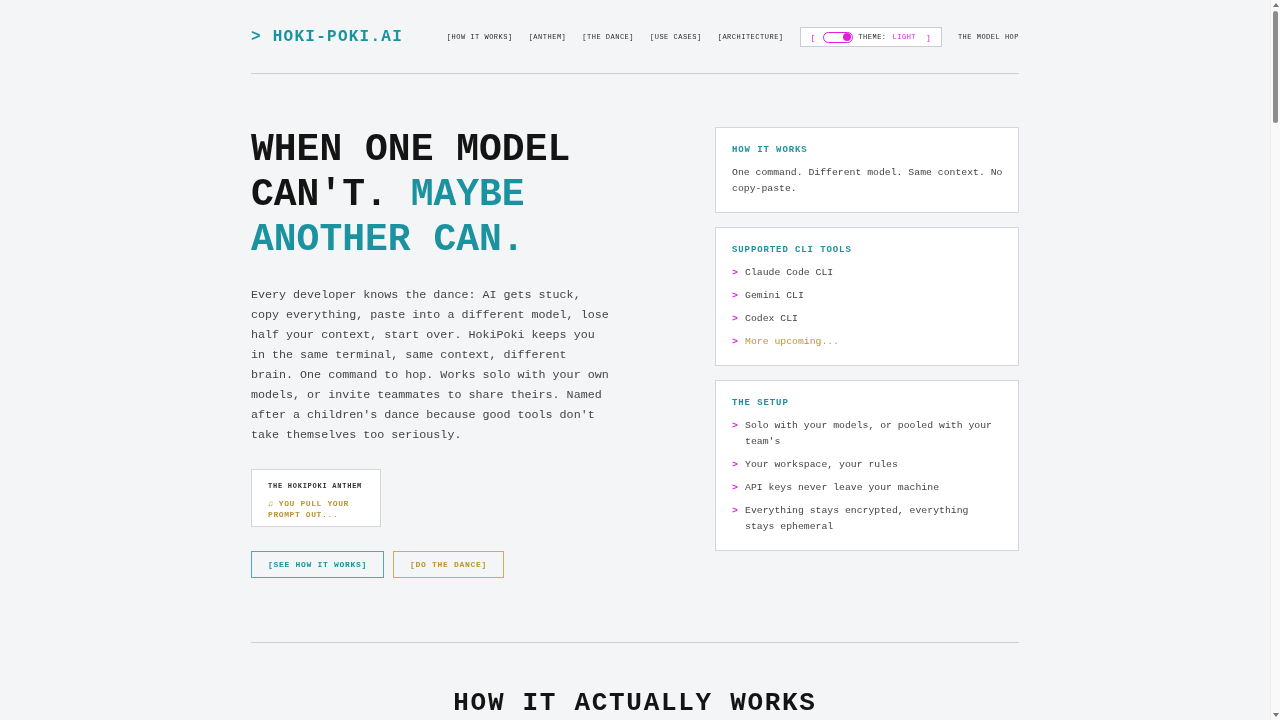 This screenshot has width=1280, height=720. What do you see at coordinates (430, 365) in the screenshot?
I see `hero-description: Every developer knows the dance: AI gets stuck, copy everything, paste into a different model, lose half your context, start over. HokiPoki keeps you in the same terminal, same context, different brain. One command to hop. Works solo with your own models, or invite teammates to share theirs. Named after a children's dance because good tools don't take themselves too seriously.` at bounding box center [430, 365].